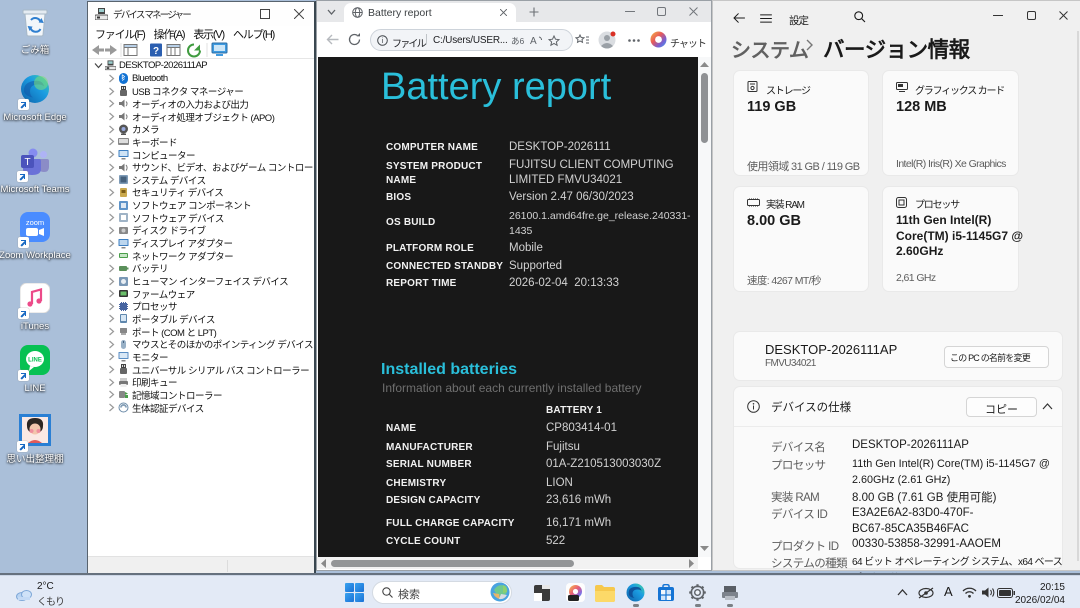  Describe the element at coordinates (35, 222) in the screenshot. I see `svg-text: zoom` at that location.